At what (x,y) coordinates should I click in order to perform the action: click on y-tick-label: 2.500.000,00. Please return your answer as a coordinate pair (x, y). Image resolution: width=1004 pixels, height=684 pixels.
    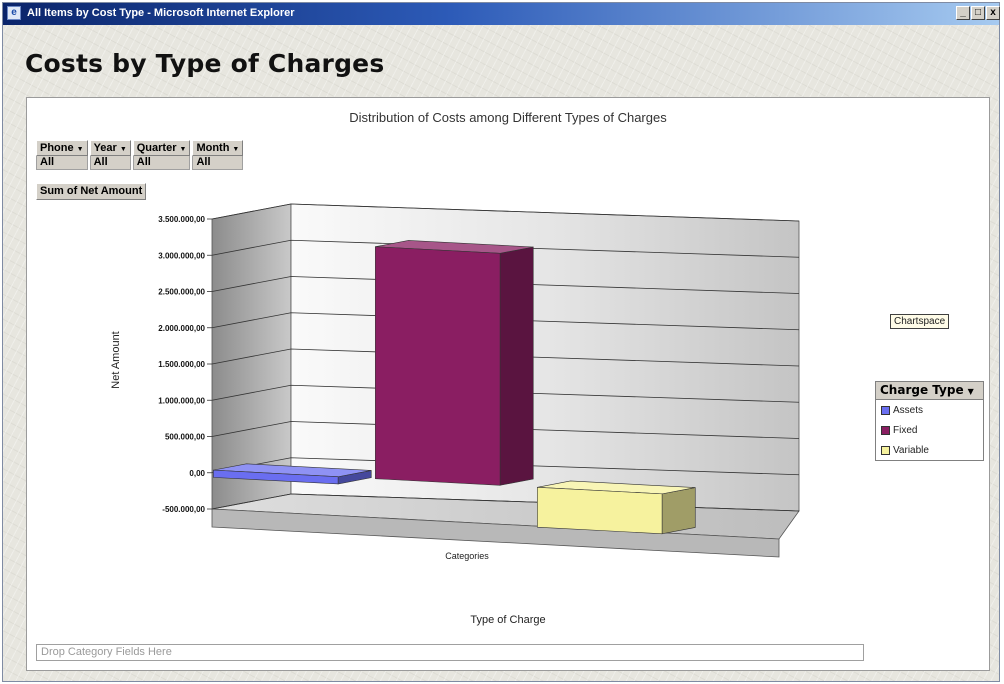
    Looking at the image, I should click on (181, 292).